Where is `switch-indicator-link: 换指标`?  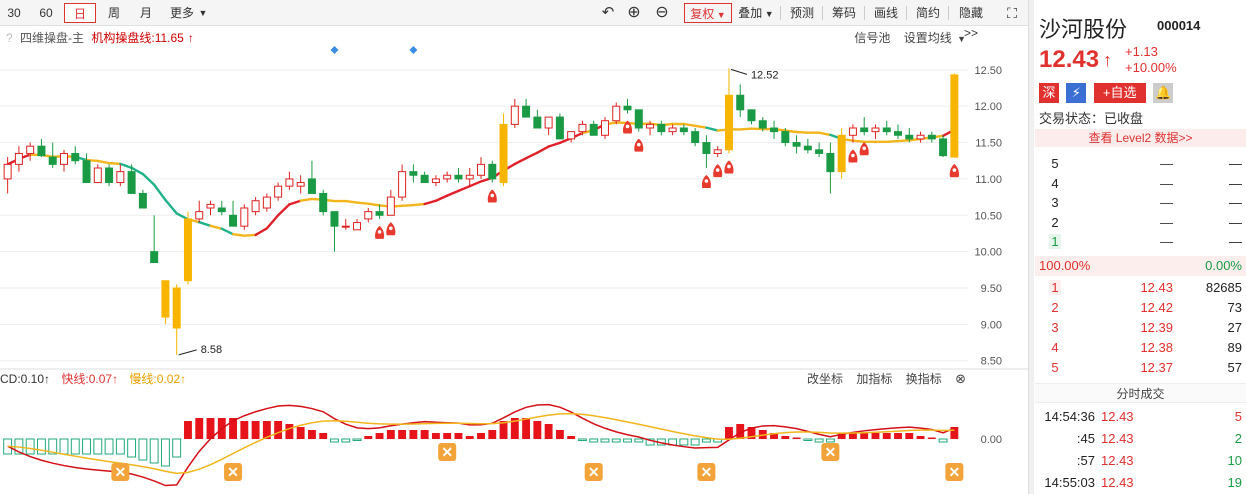
switch-indicator-link: 换指标 is located at coordinates (924, 379).